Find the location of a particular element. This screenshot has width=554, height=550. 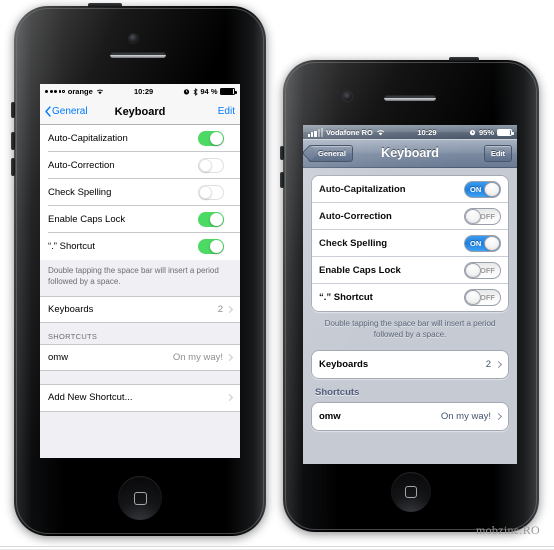

keyboards-group-left: Keyboards 2 is located at coordinates (140, 309).